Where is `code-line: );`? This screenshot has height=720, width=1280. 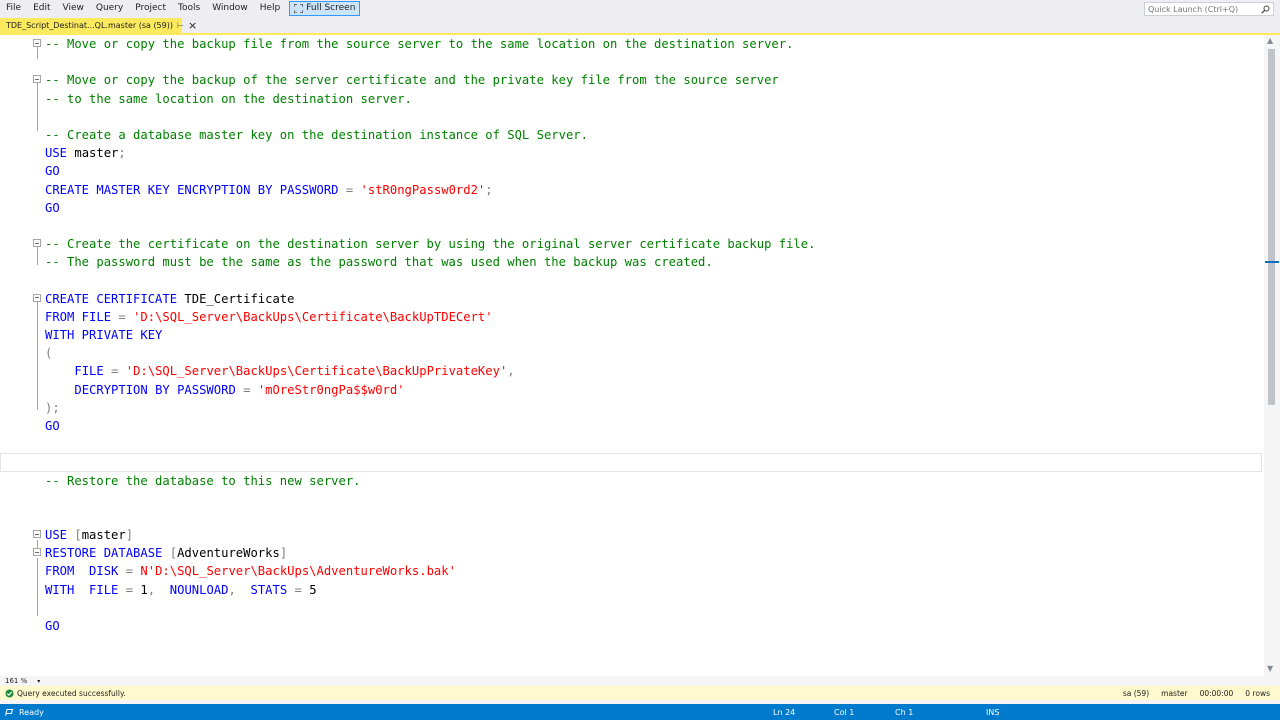 code-line: ); is located at coordinates (631, 408).